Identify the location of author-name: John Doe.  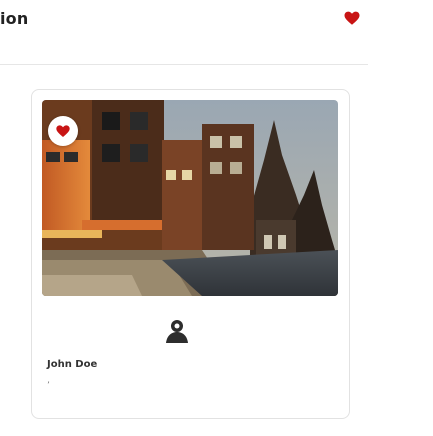
(72, 364).